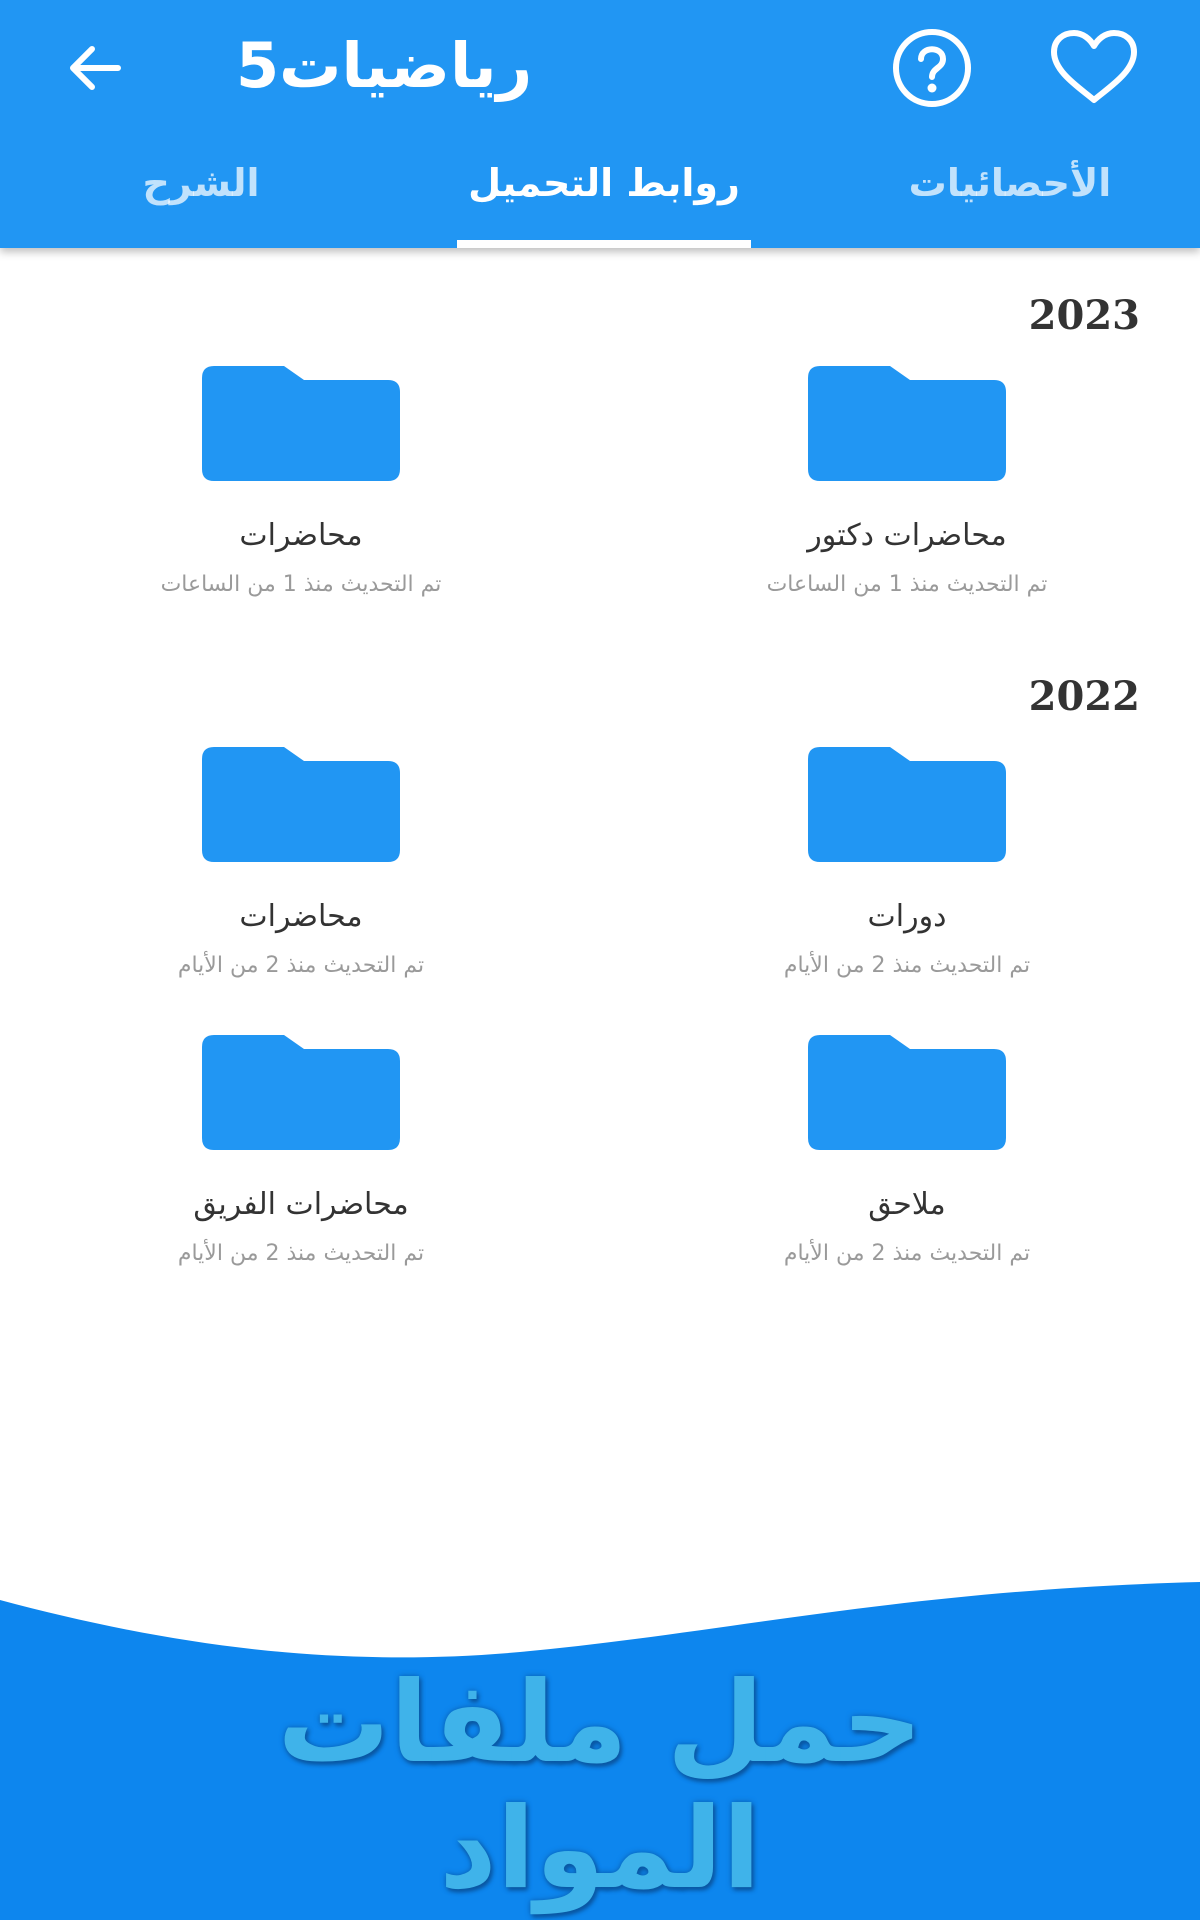 The image size is (1200, 1920). I want to click on folder-item: دورات تم التحديث منذ 2 من الأيام, so click(907, 877).